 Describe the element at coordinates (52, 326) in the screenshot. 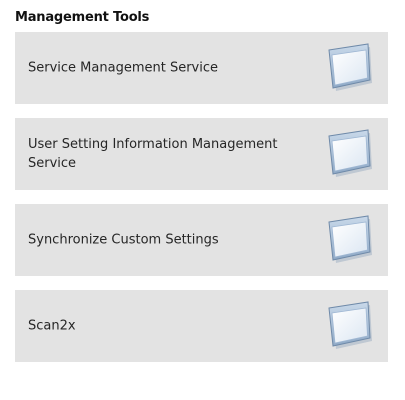

I see `tool-label: Scan2x` at that location.